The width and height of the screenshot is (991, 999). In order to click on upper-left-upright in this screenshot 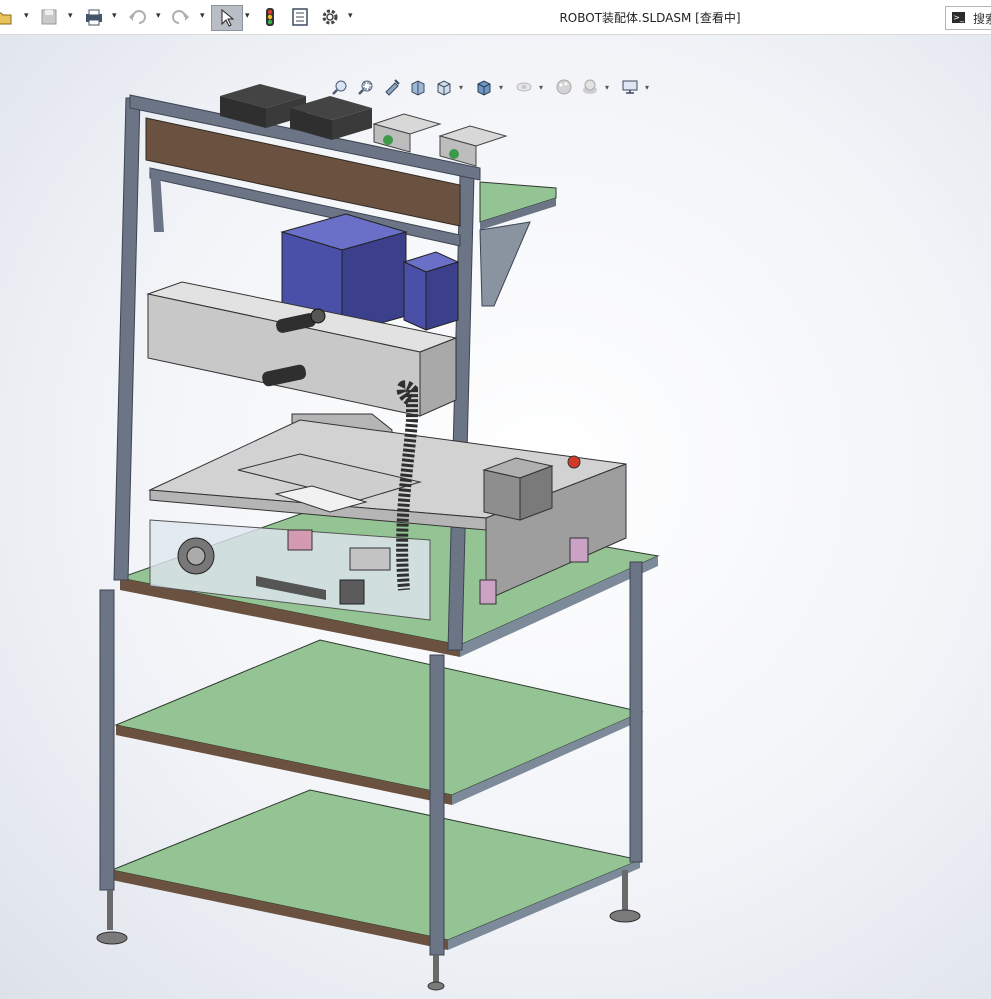, I will do `click(127, 339)`.